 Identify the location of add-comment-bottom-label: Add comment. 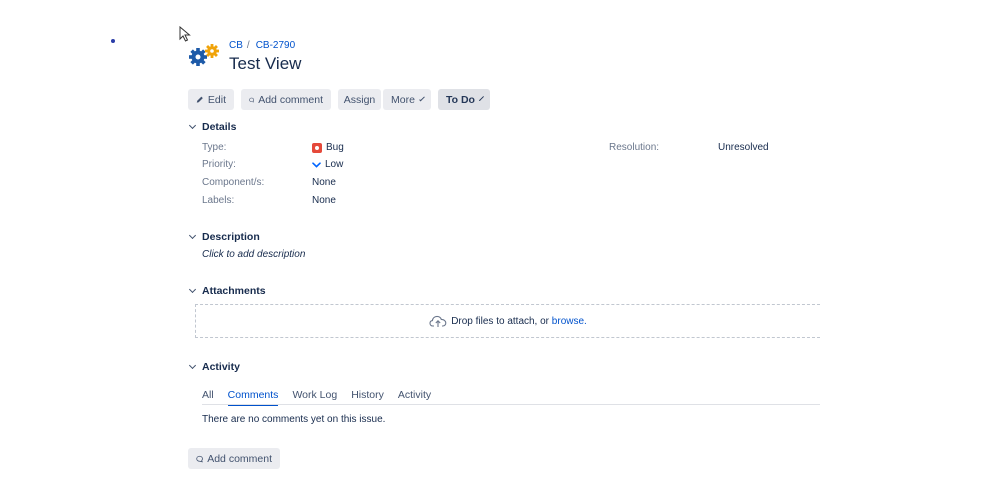
(239, 458).